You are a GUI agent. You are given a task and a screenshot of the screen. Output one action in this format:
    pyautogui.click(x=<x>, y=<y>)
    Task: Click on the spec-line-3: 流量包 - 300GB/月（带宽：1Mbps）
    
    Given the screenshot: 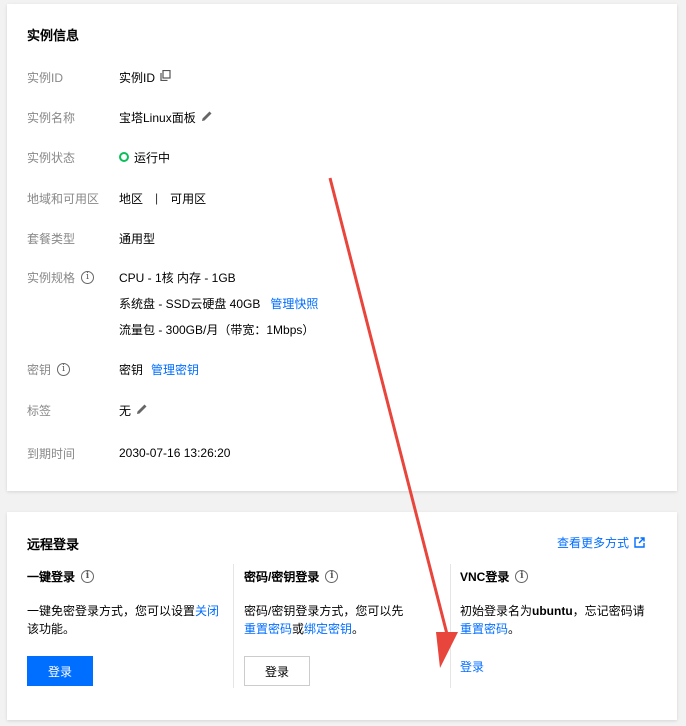 What is the action you would take?
    pyautogui.click(x=217, y=329)
    